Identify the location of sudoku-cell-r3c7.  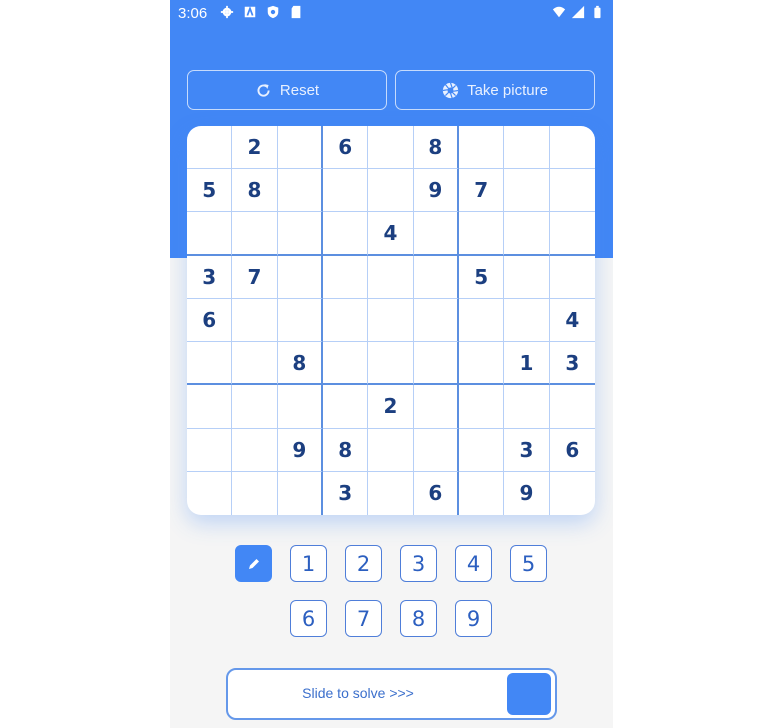
(481, 234).